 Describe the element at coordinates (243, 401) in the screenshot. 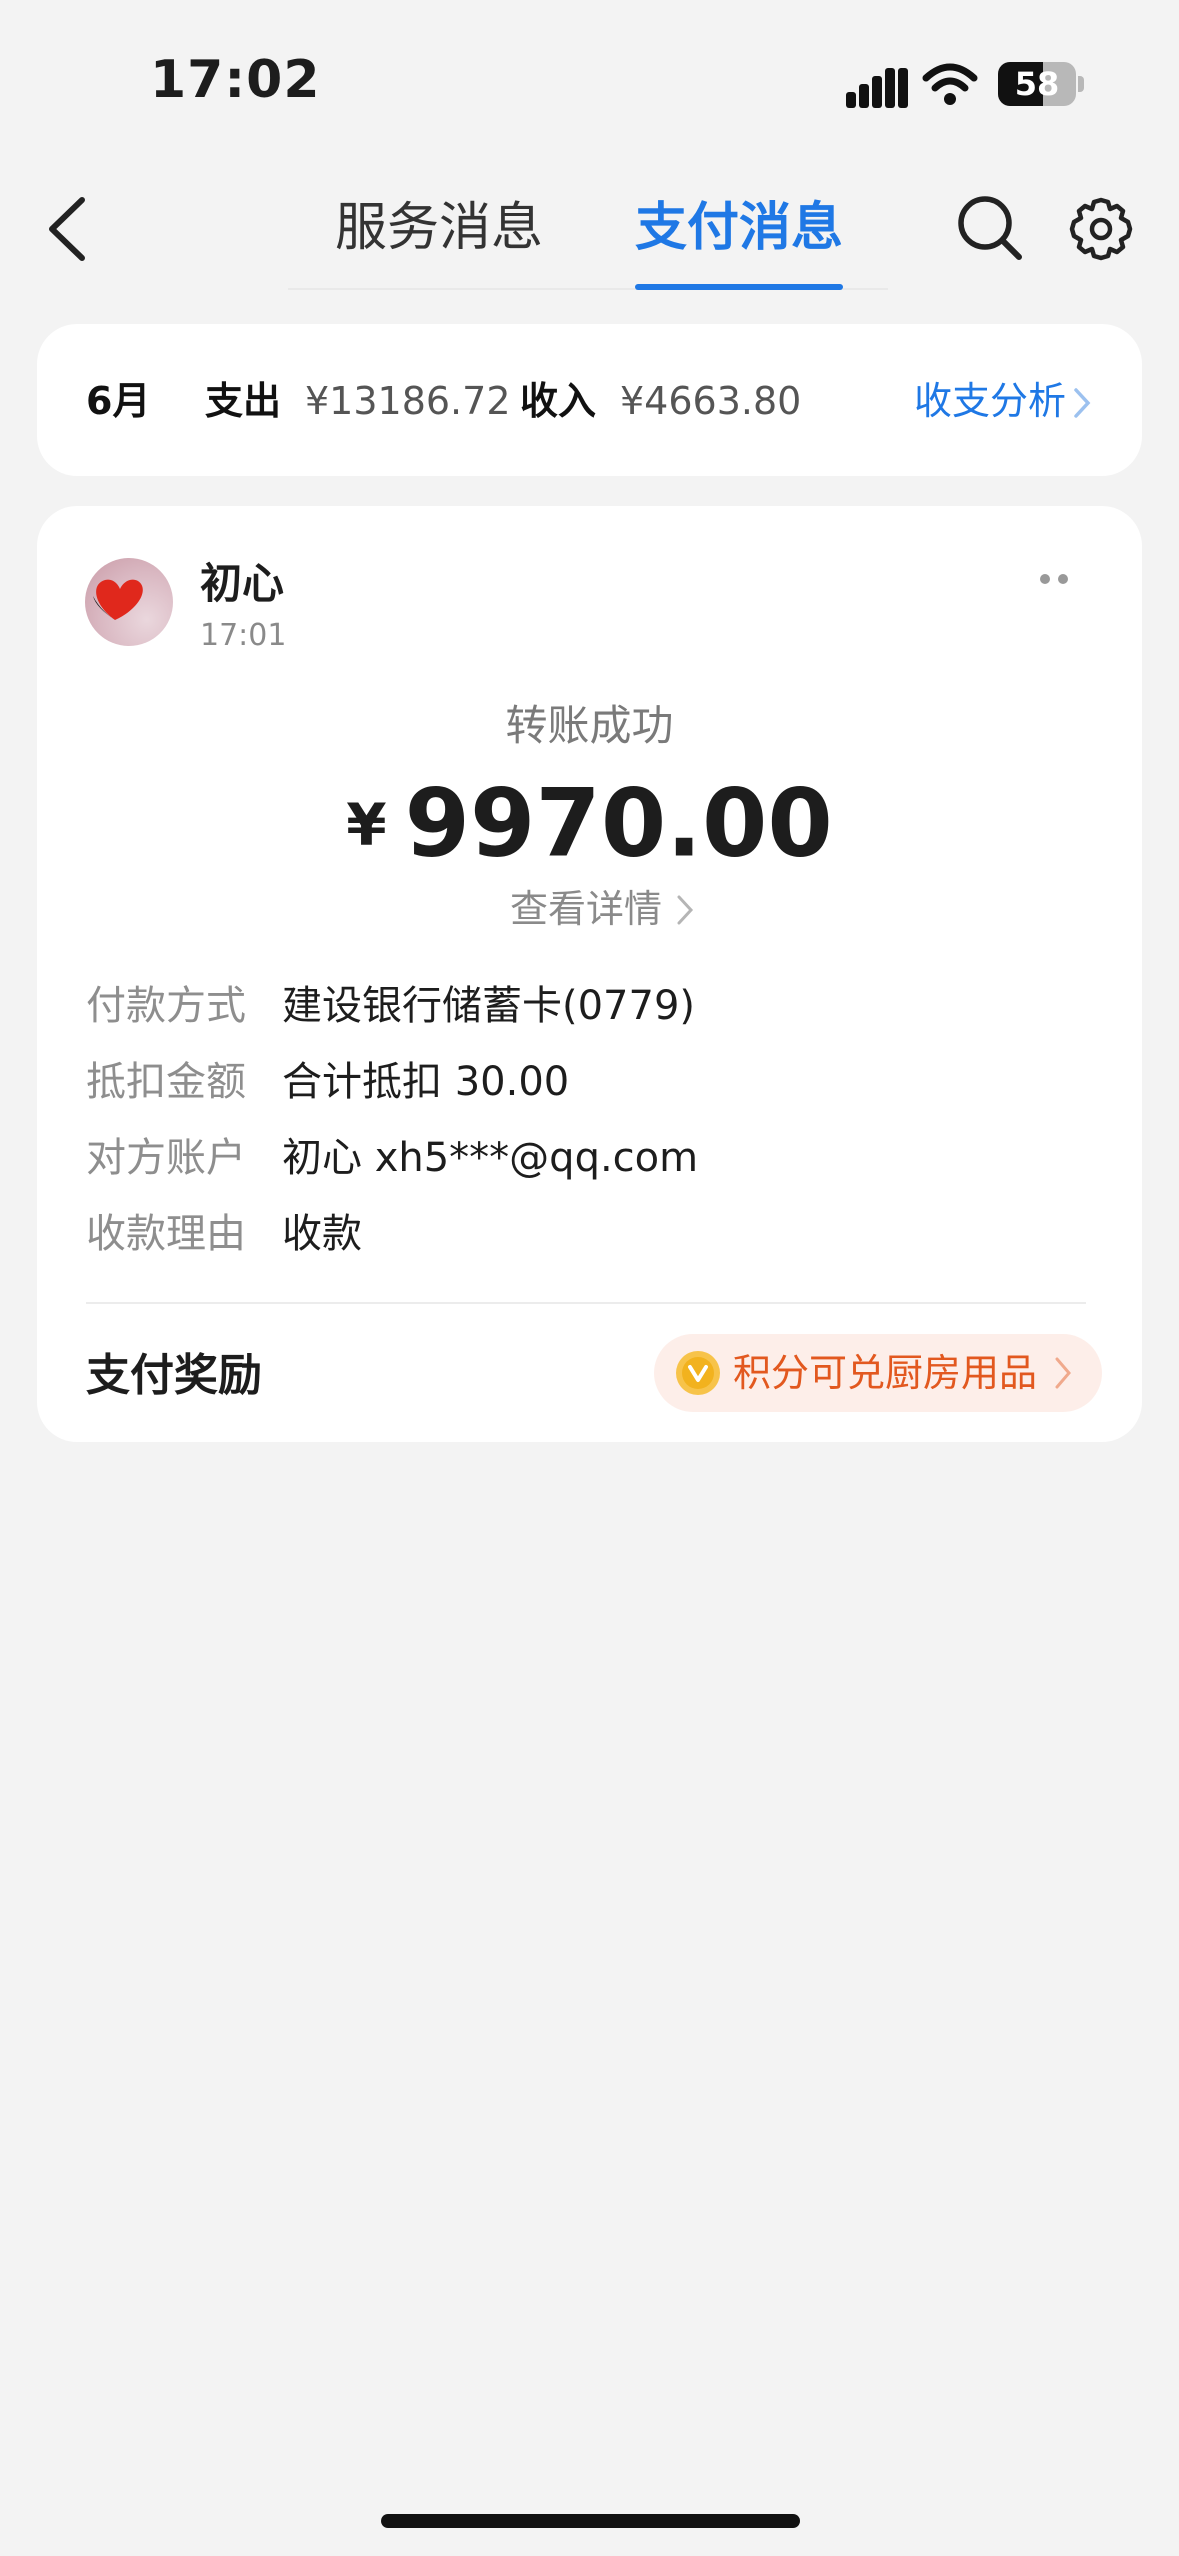

I see `expense-label: 支出` at that location.